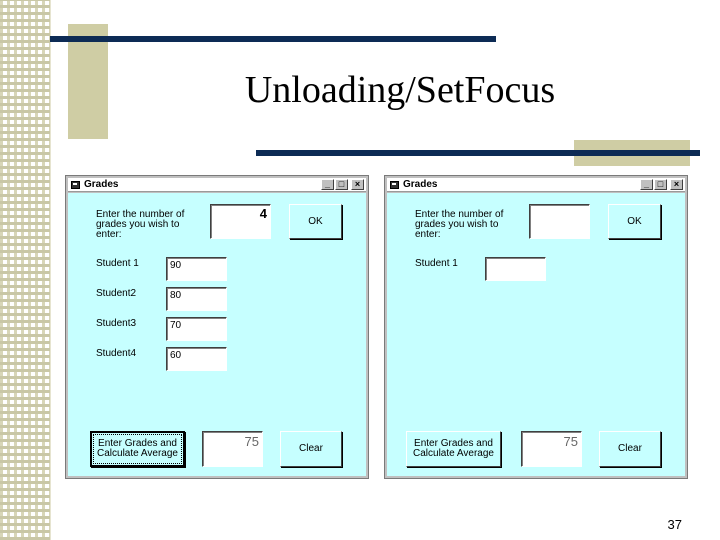 The height and width of the screenshot is (540, 720). Describe the element at coordinates (674, 524) in the screenshot. I see `slide-number: 37` at that location.